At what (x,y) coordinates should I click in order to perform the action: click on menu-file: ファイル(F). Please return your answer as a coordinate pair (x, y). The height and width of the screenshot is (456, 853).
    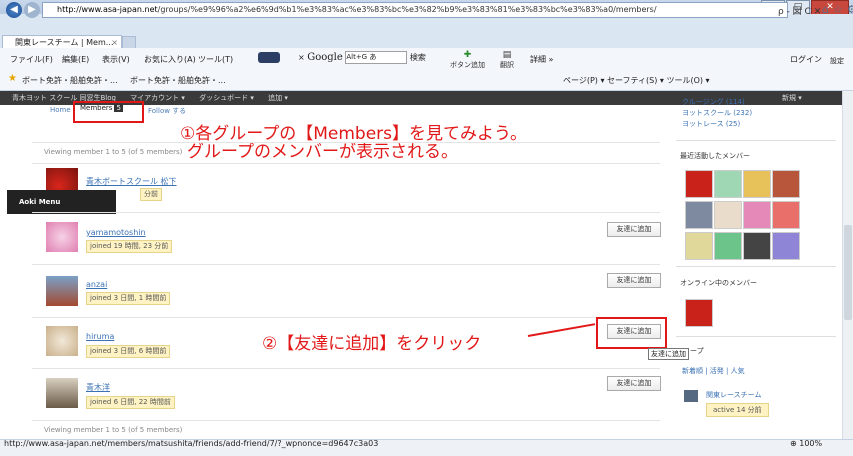
    Looking at the image, I should click on (31, 59).